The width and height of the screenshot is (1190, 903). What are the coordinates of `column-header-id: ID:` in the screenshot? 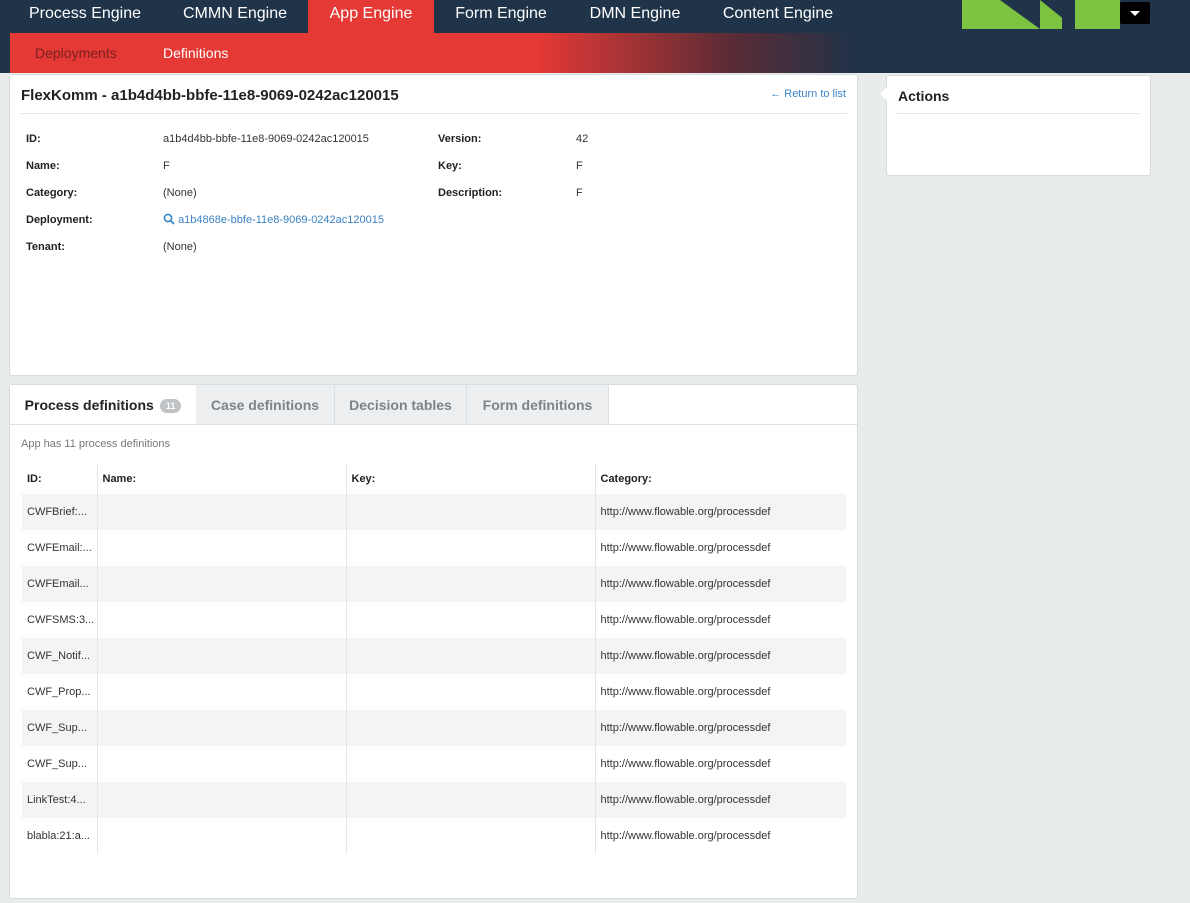 It's located at (60, 478).